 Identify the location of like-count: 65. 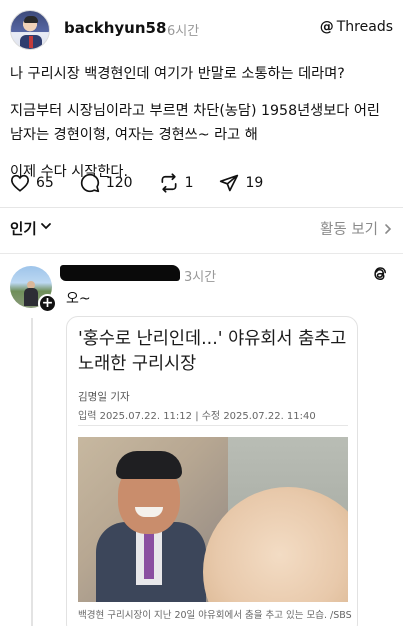
(45, 183).